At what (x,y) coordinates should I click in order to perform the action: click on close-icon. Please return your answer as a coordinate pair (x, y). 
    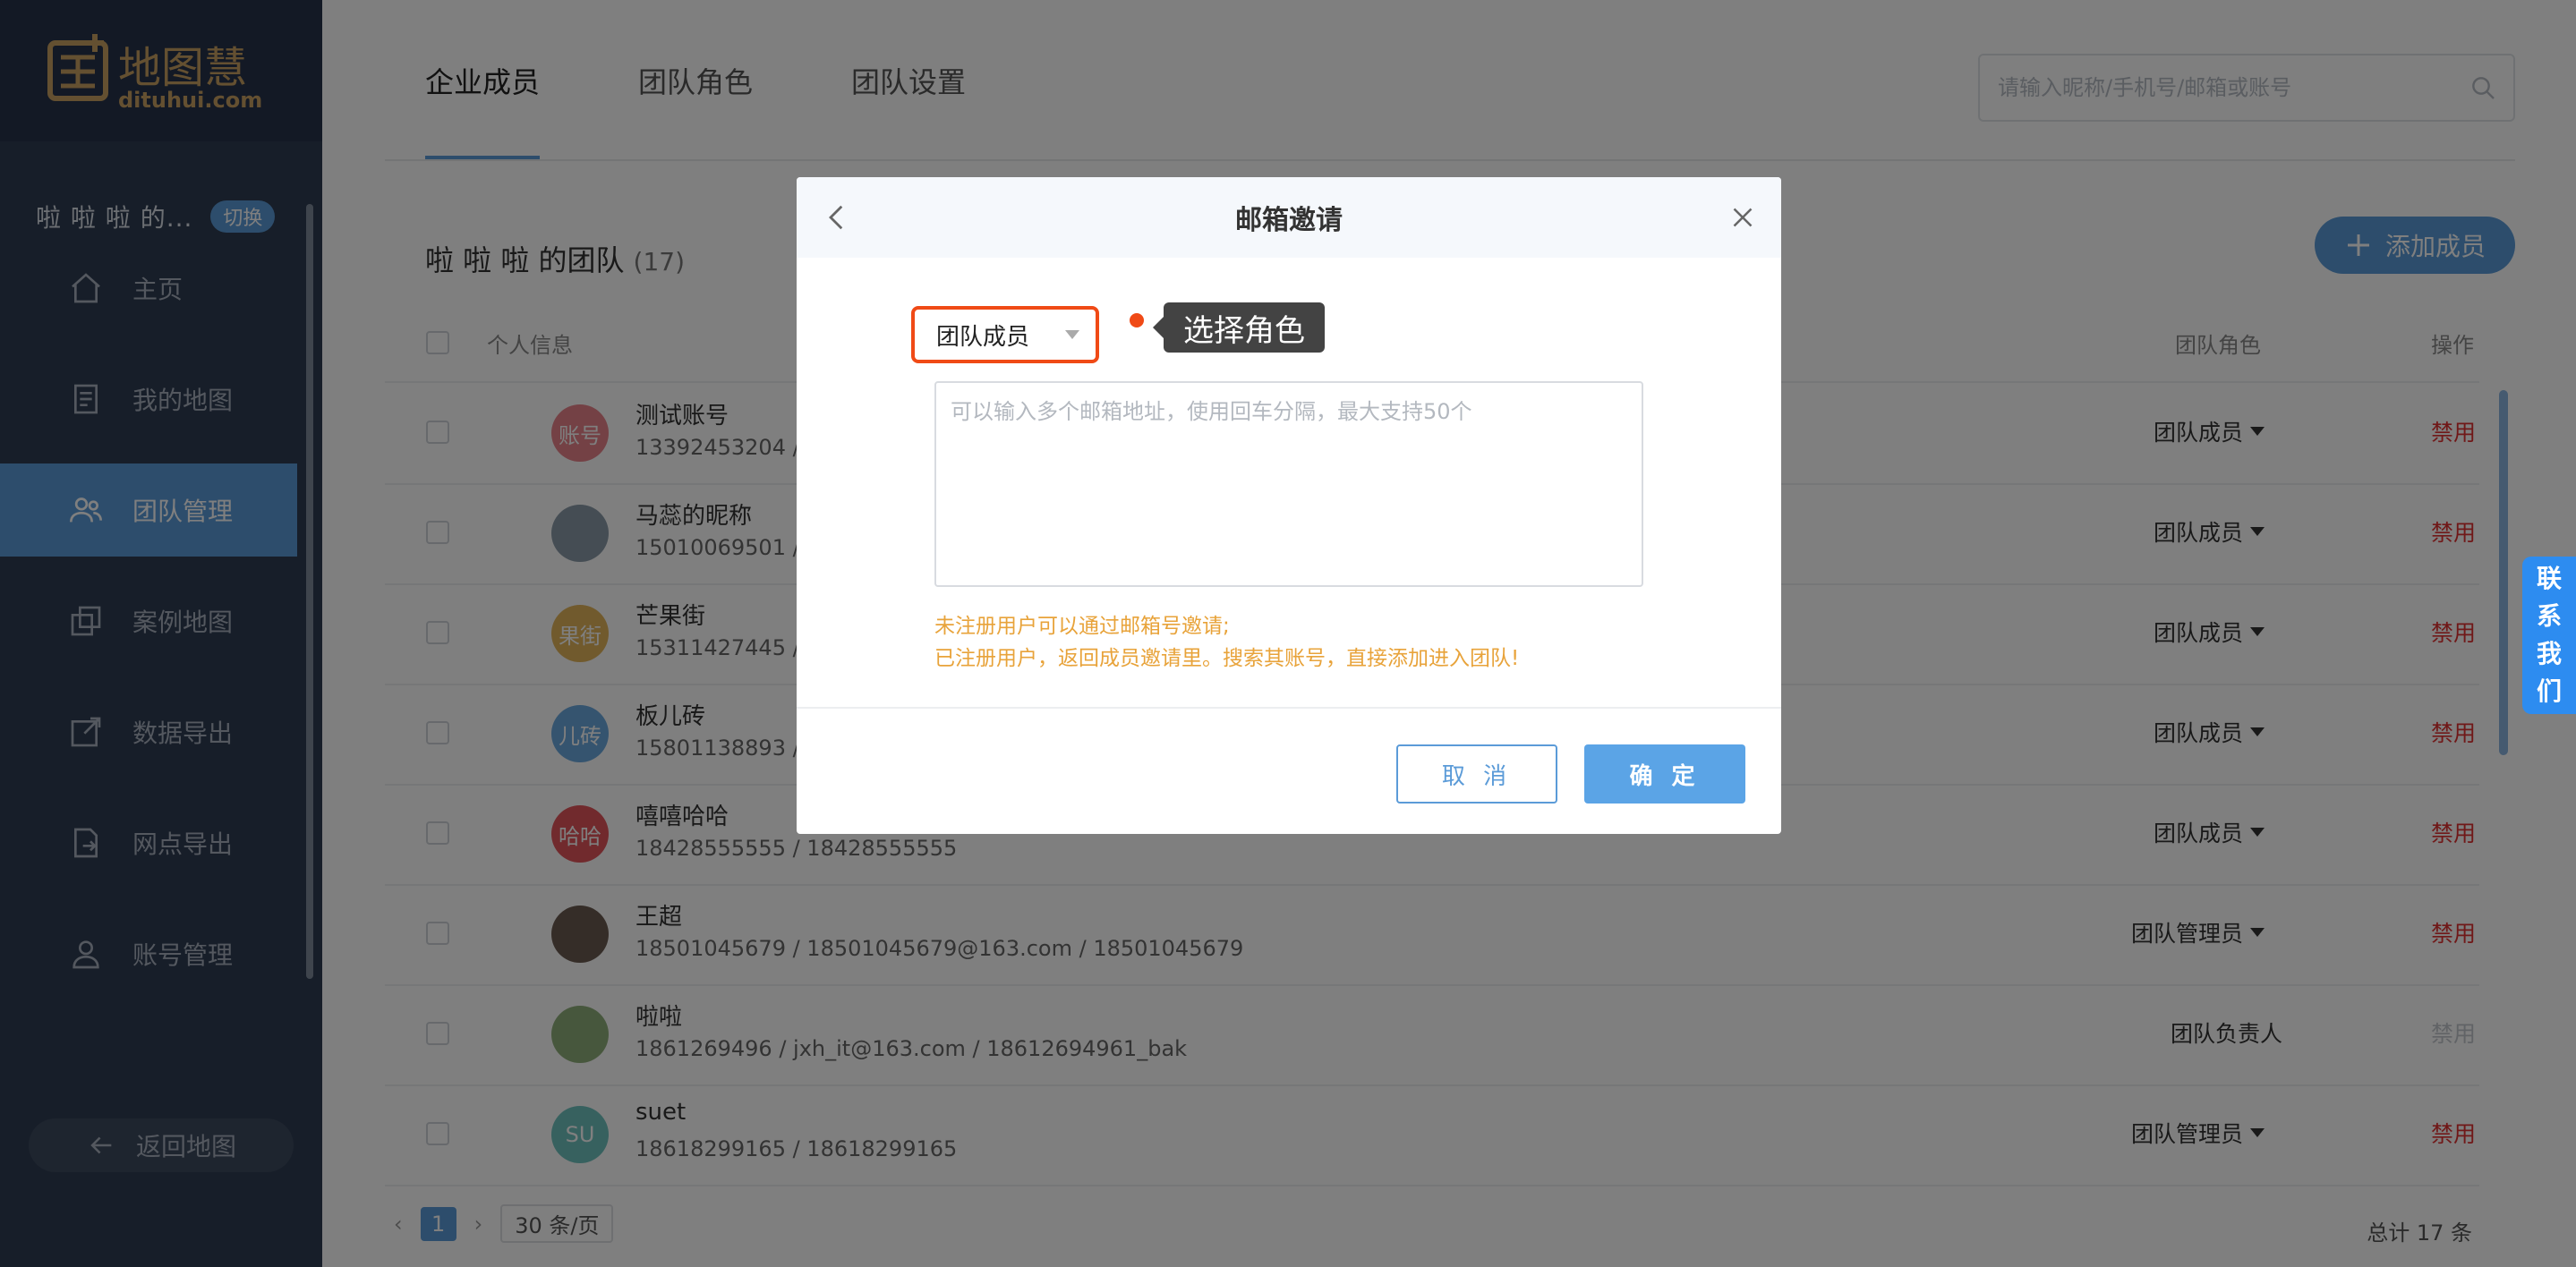
    Looking at the image, I should click on (1743, 217).